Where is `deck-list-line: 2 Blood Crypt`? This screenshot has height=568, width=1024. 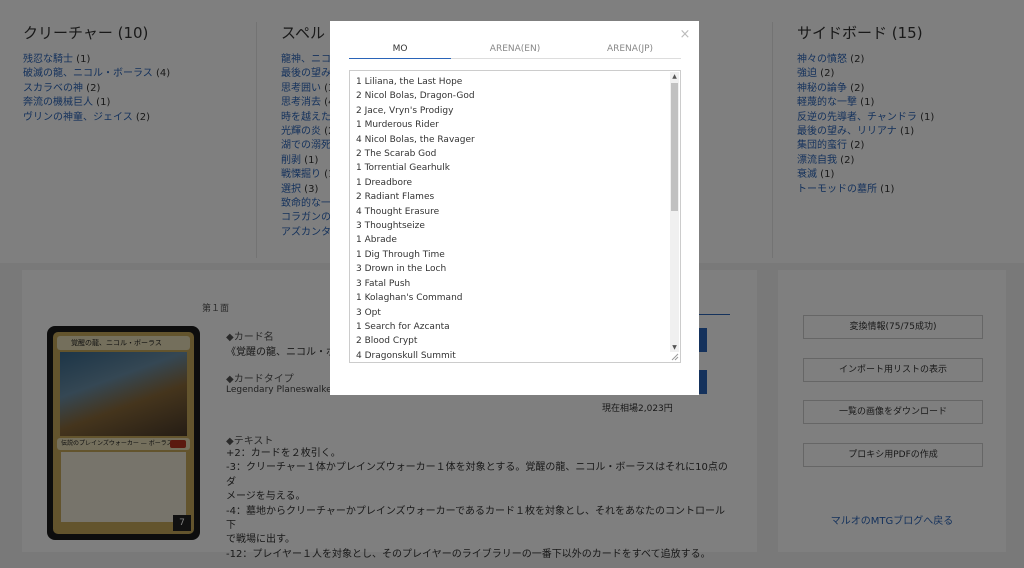
deck-list-line: 2 Blood Crypt is located at coordinates (387, 341).